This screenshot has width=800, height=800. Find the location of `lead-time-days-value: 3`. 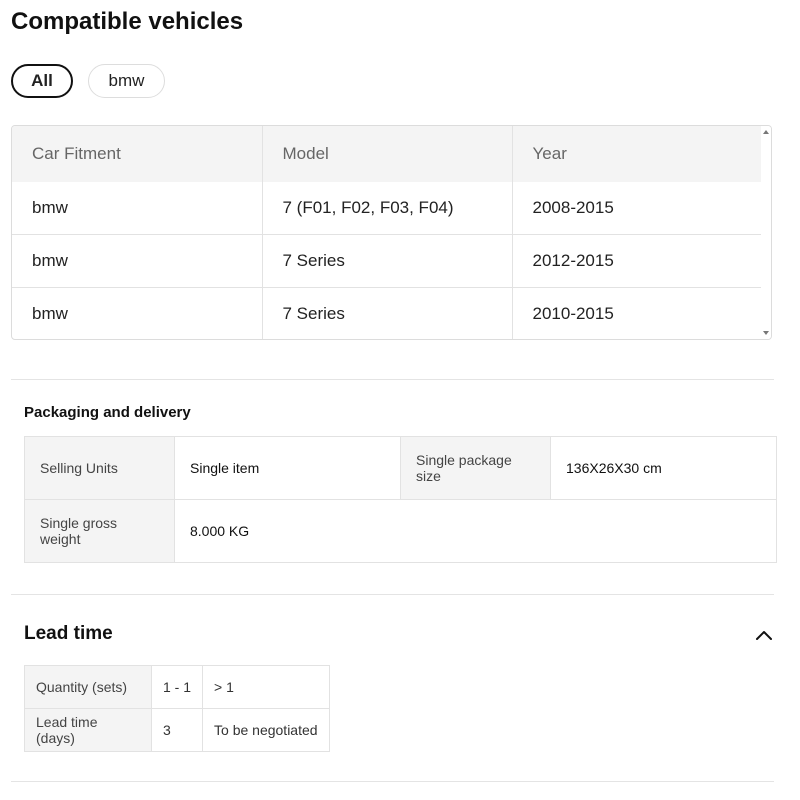

lead-time-days-value: 3 is located at coordinates (177, 730).